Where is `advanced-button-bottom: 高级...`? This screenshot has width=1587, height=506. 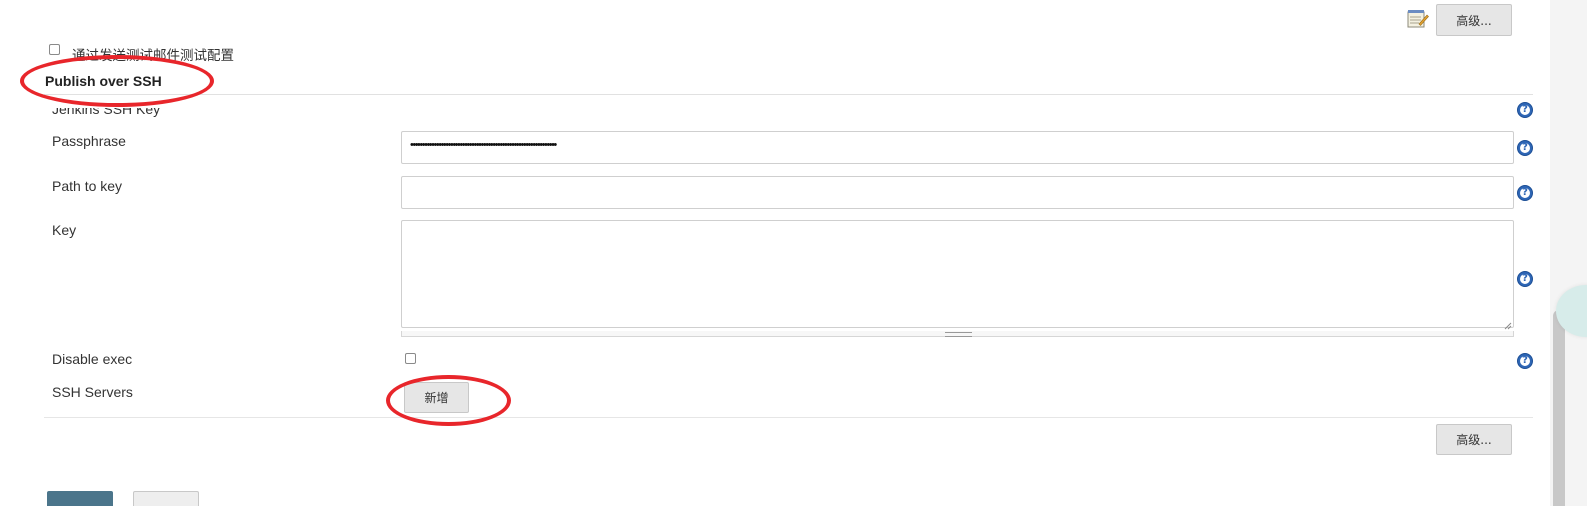
advanced-button-bottom: 高级... is located at coordinates (1474, 439).